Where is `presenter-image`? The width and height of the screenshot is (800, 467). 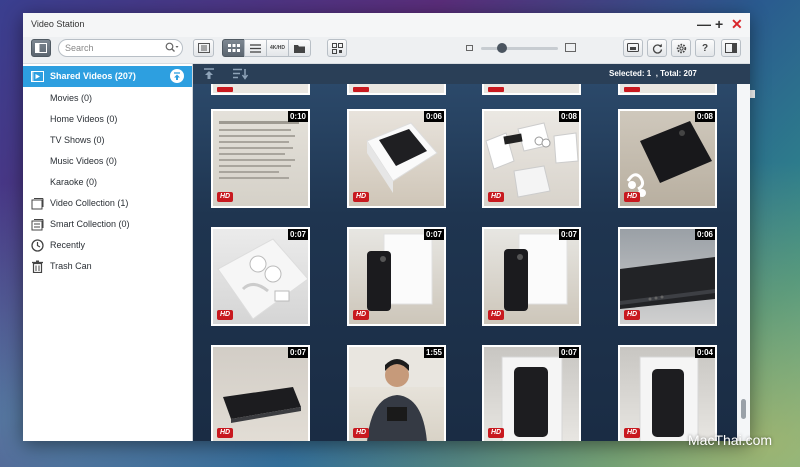 presenter-image is located at coordinates (396, 394).